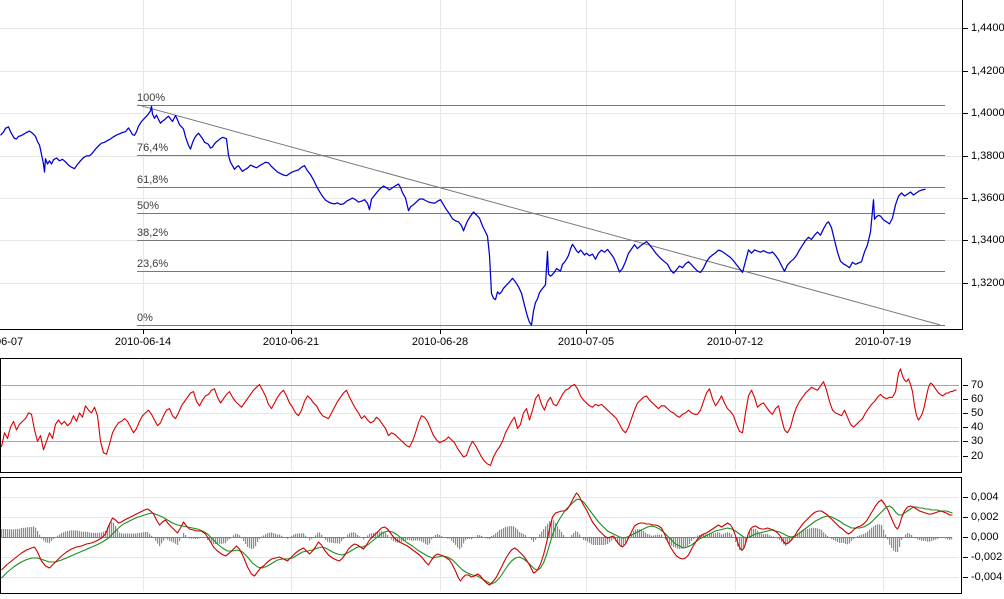 This screenshot has width=1004, height=599. What do you see at coordinates (987, 156) in the screenshot?
I see `price-axis-label: 1,3800` at bounding box center [987, 156].